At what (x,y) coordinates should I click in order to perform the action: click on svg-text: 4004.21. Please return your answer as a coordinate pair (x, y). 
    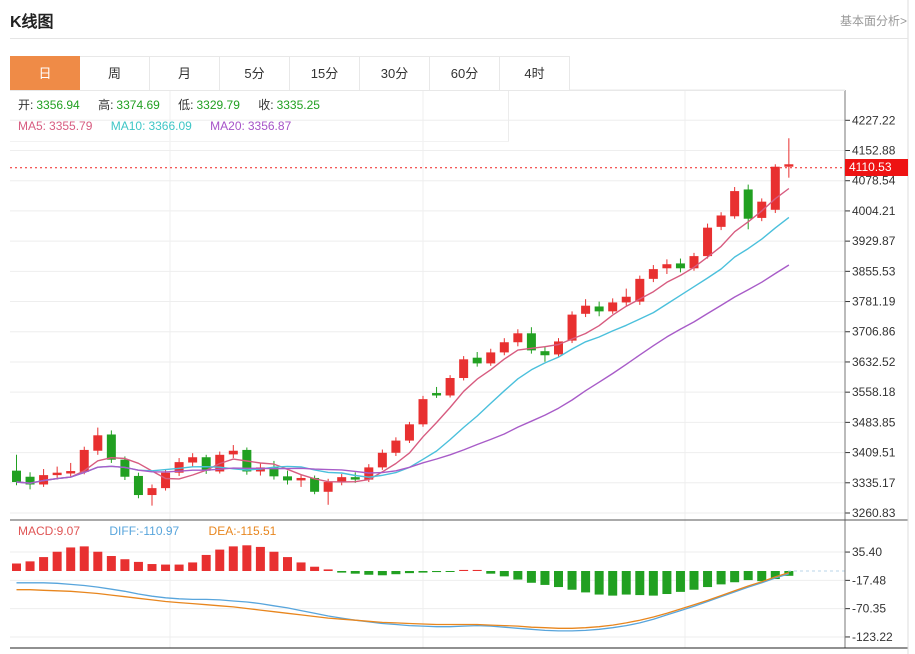
    Looking at the image, I should click on (874, 211).